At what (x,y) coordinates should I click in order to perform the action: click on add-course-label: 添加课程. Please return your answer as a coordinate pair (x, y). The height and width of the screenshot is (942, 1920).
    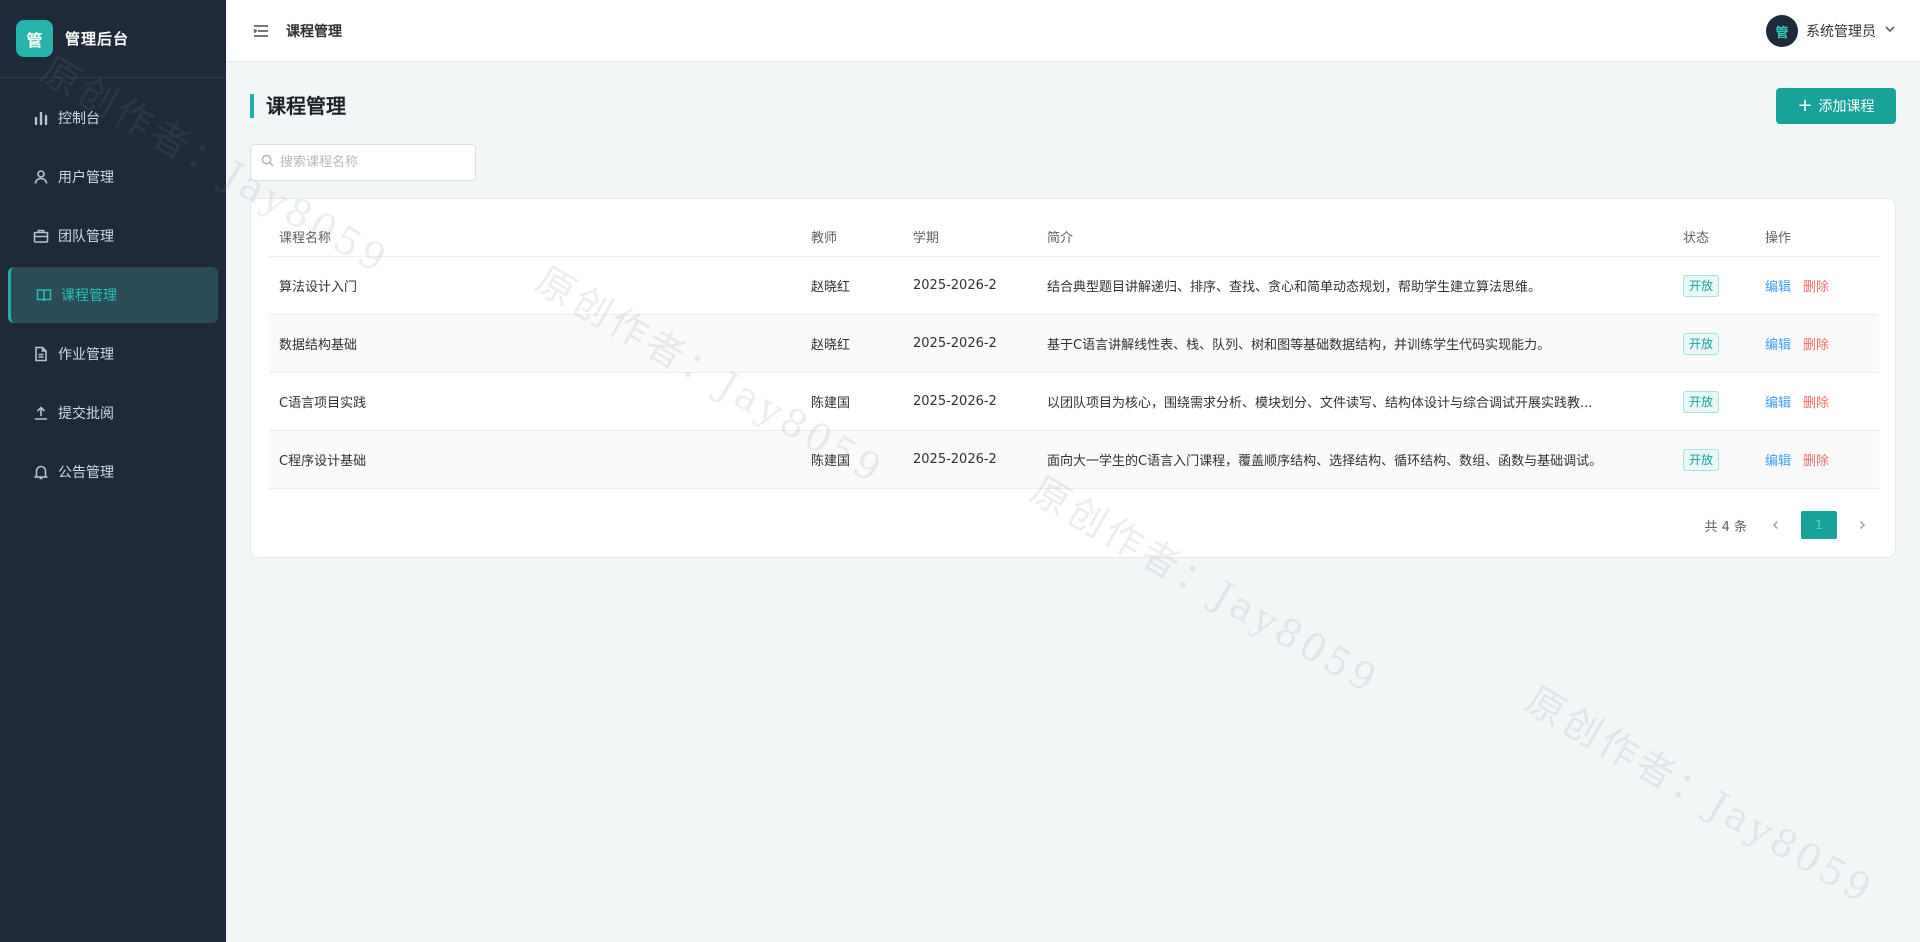
    Looking at the image, I should click on (1846, 107).